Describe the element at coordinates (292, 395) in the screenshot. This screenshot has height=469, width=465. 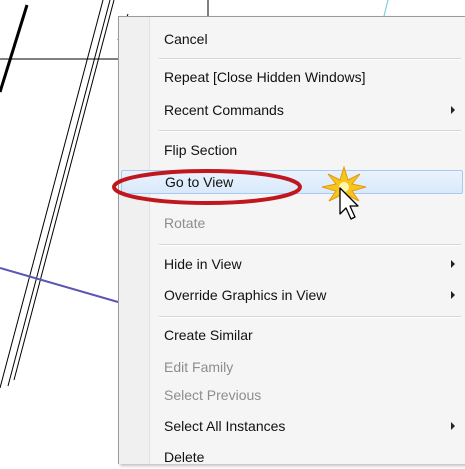
I see `menu-item-select-previous: Select Previous` at that location.